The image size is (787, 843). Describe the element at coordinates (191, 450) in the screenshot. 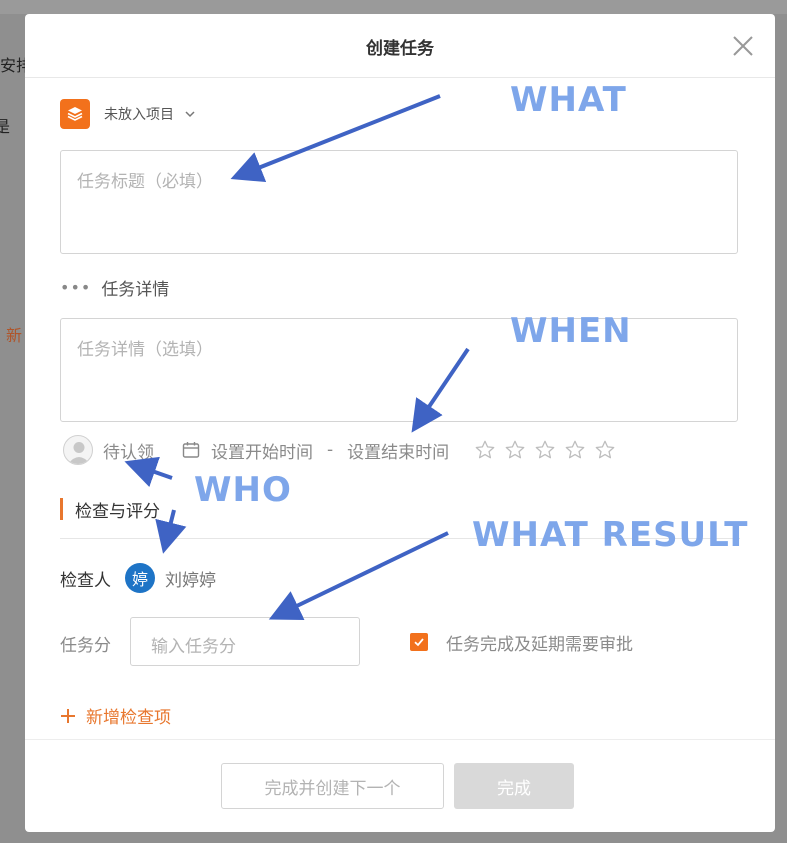

I see `calendar-icon` at that location.